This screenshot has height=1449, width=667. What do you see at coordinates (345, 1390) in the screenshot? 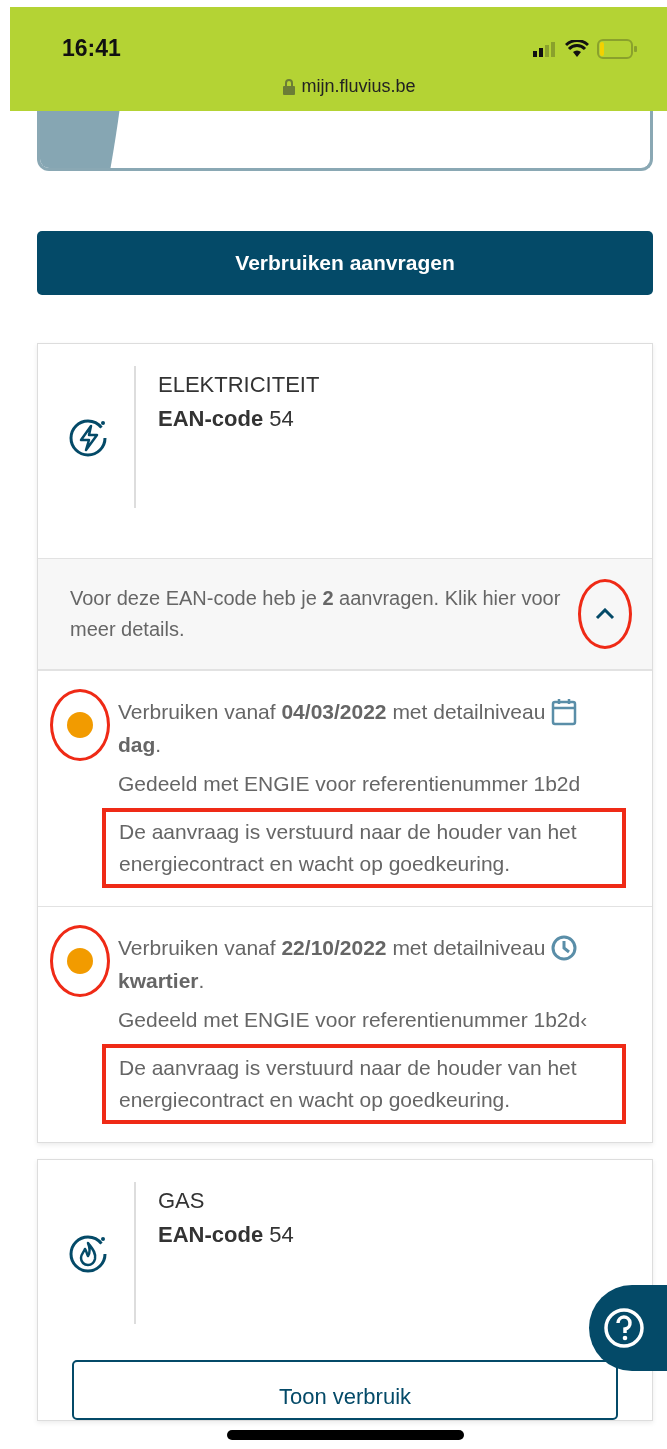
I see `show-usage-button: Toon verbruik` at bounding box center [345, 1390].